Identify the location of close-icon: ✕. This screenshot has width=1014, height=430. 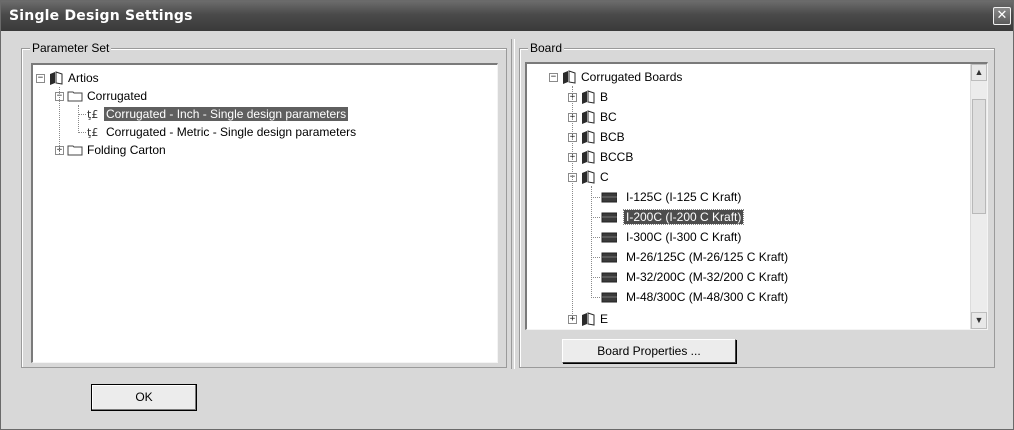
(1002, 15).